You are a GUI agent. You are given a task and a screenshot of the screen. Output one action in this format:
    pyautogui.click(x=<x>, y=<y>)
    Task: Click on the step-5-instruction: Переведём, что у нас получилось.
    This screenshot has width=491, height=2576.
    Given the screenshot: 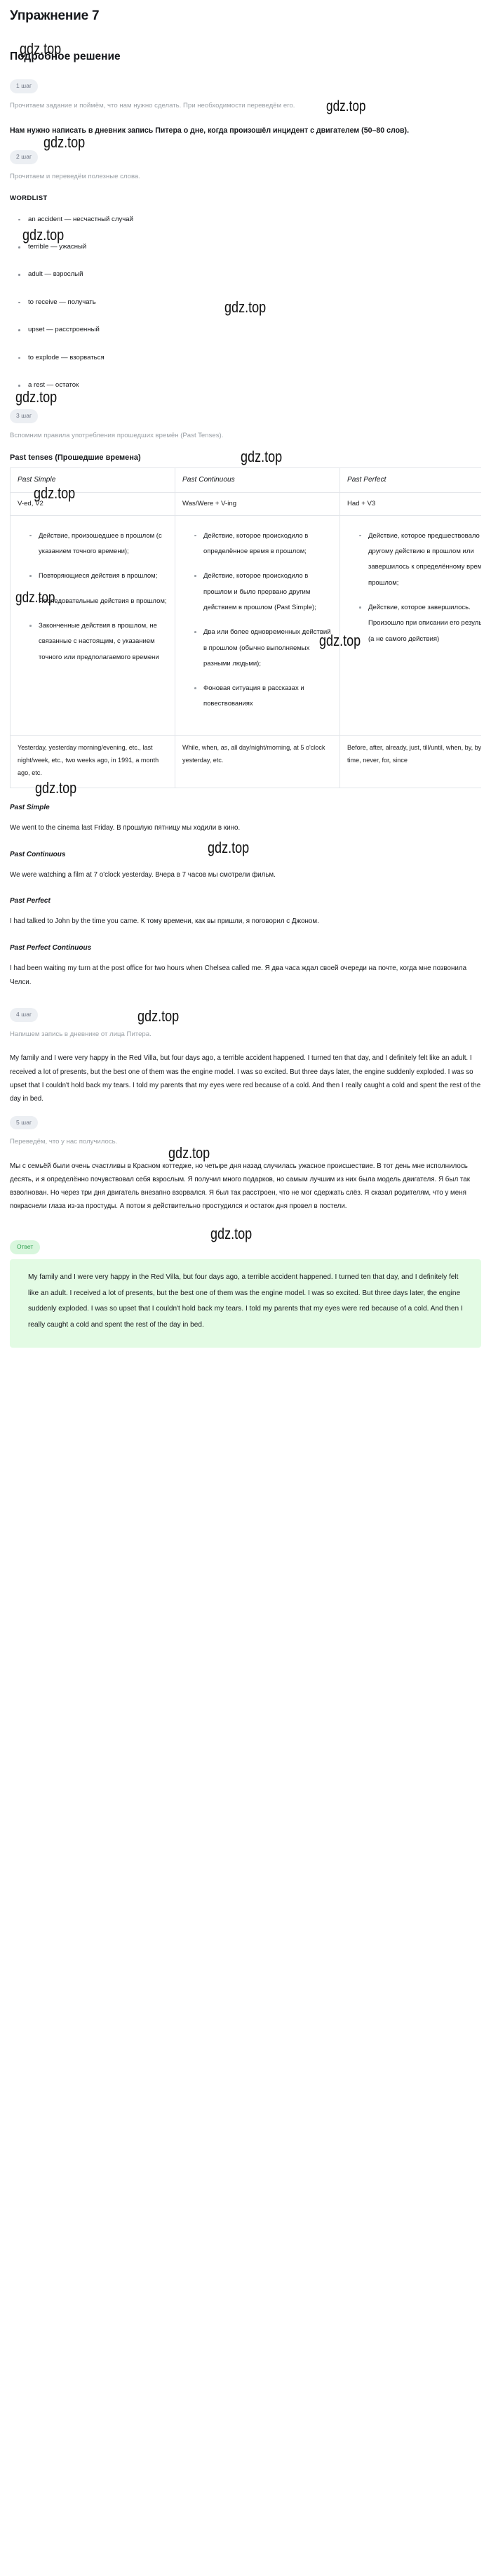 What is the action you would take?
    pyautogui.click(x=64, y=1142)
    